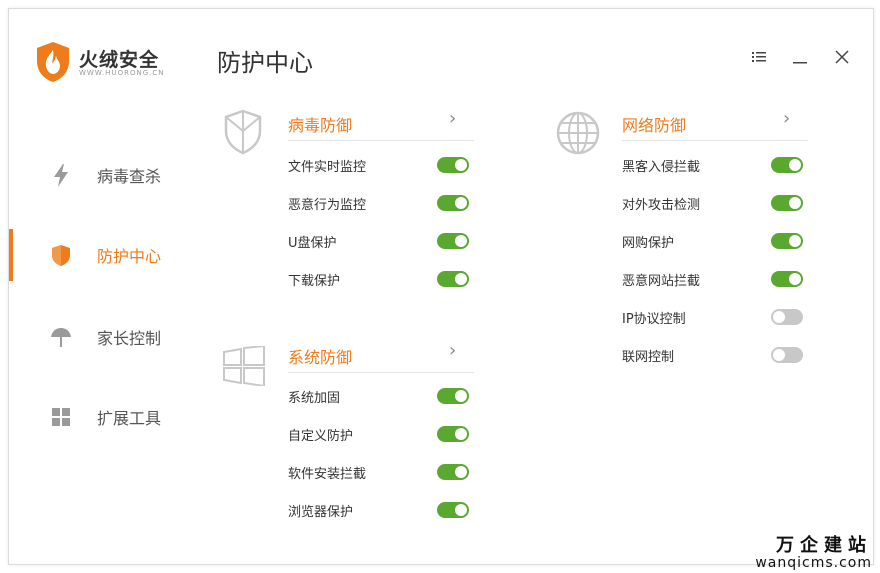  Describe the element at coordinates (327, 205) in the screenshot. I see `toggle-label: 恶意行为监控` at that location.